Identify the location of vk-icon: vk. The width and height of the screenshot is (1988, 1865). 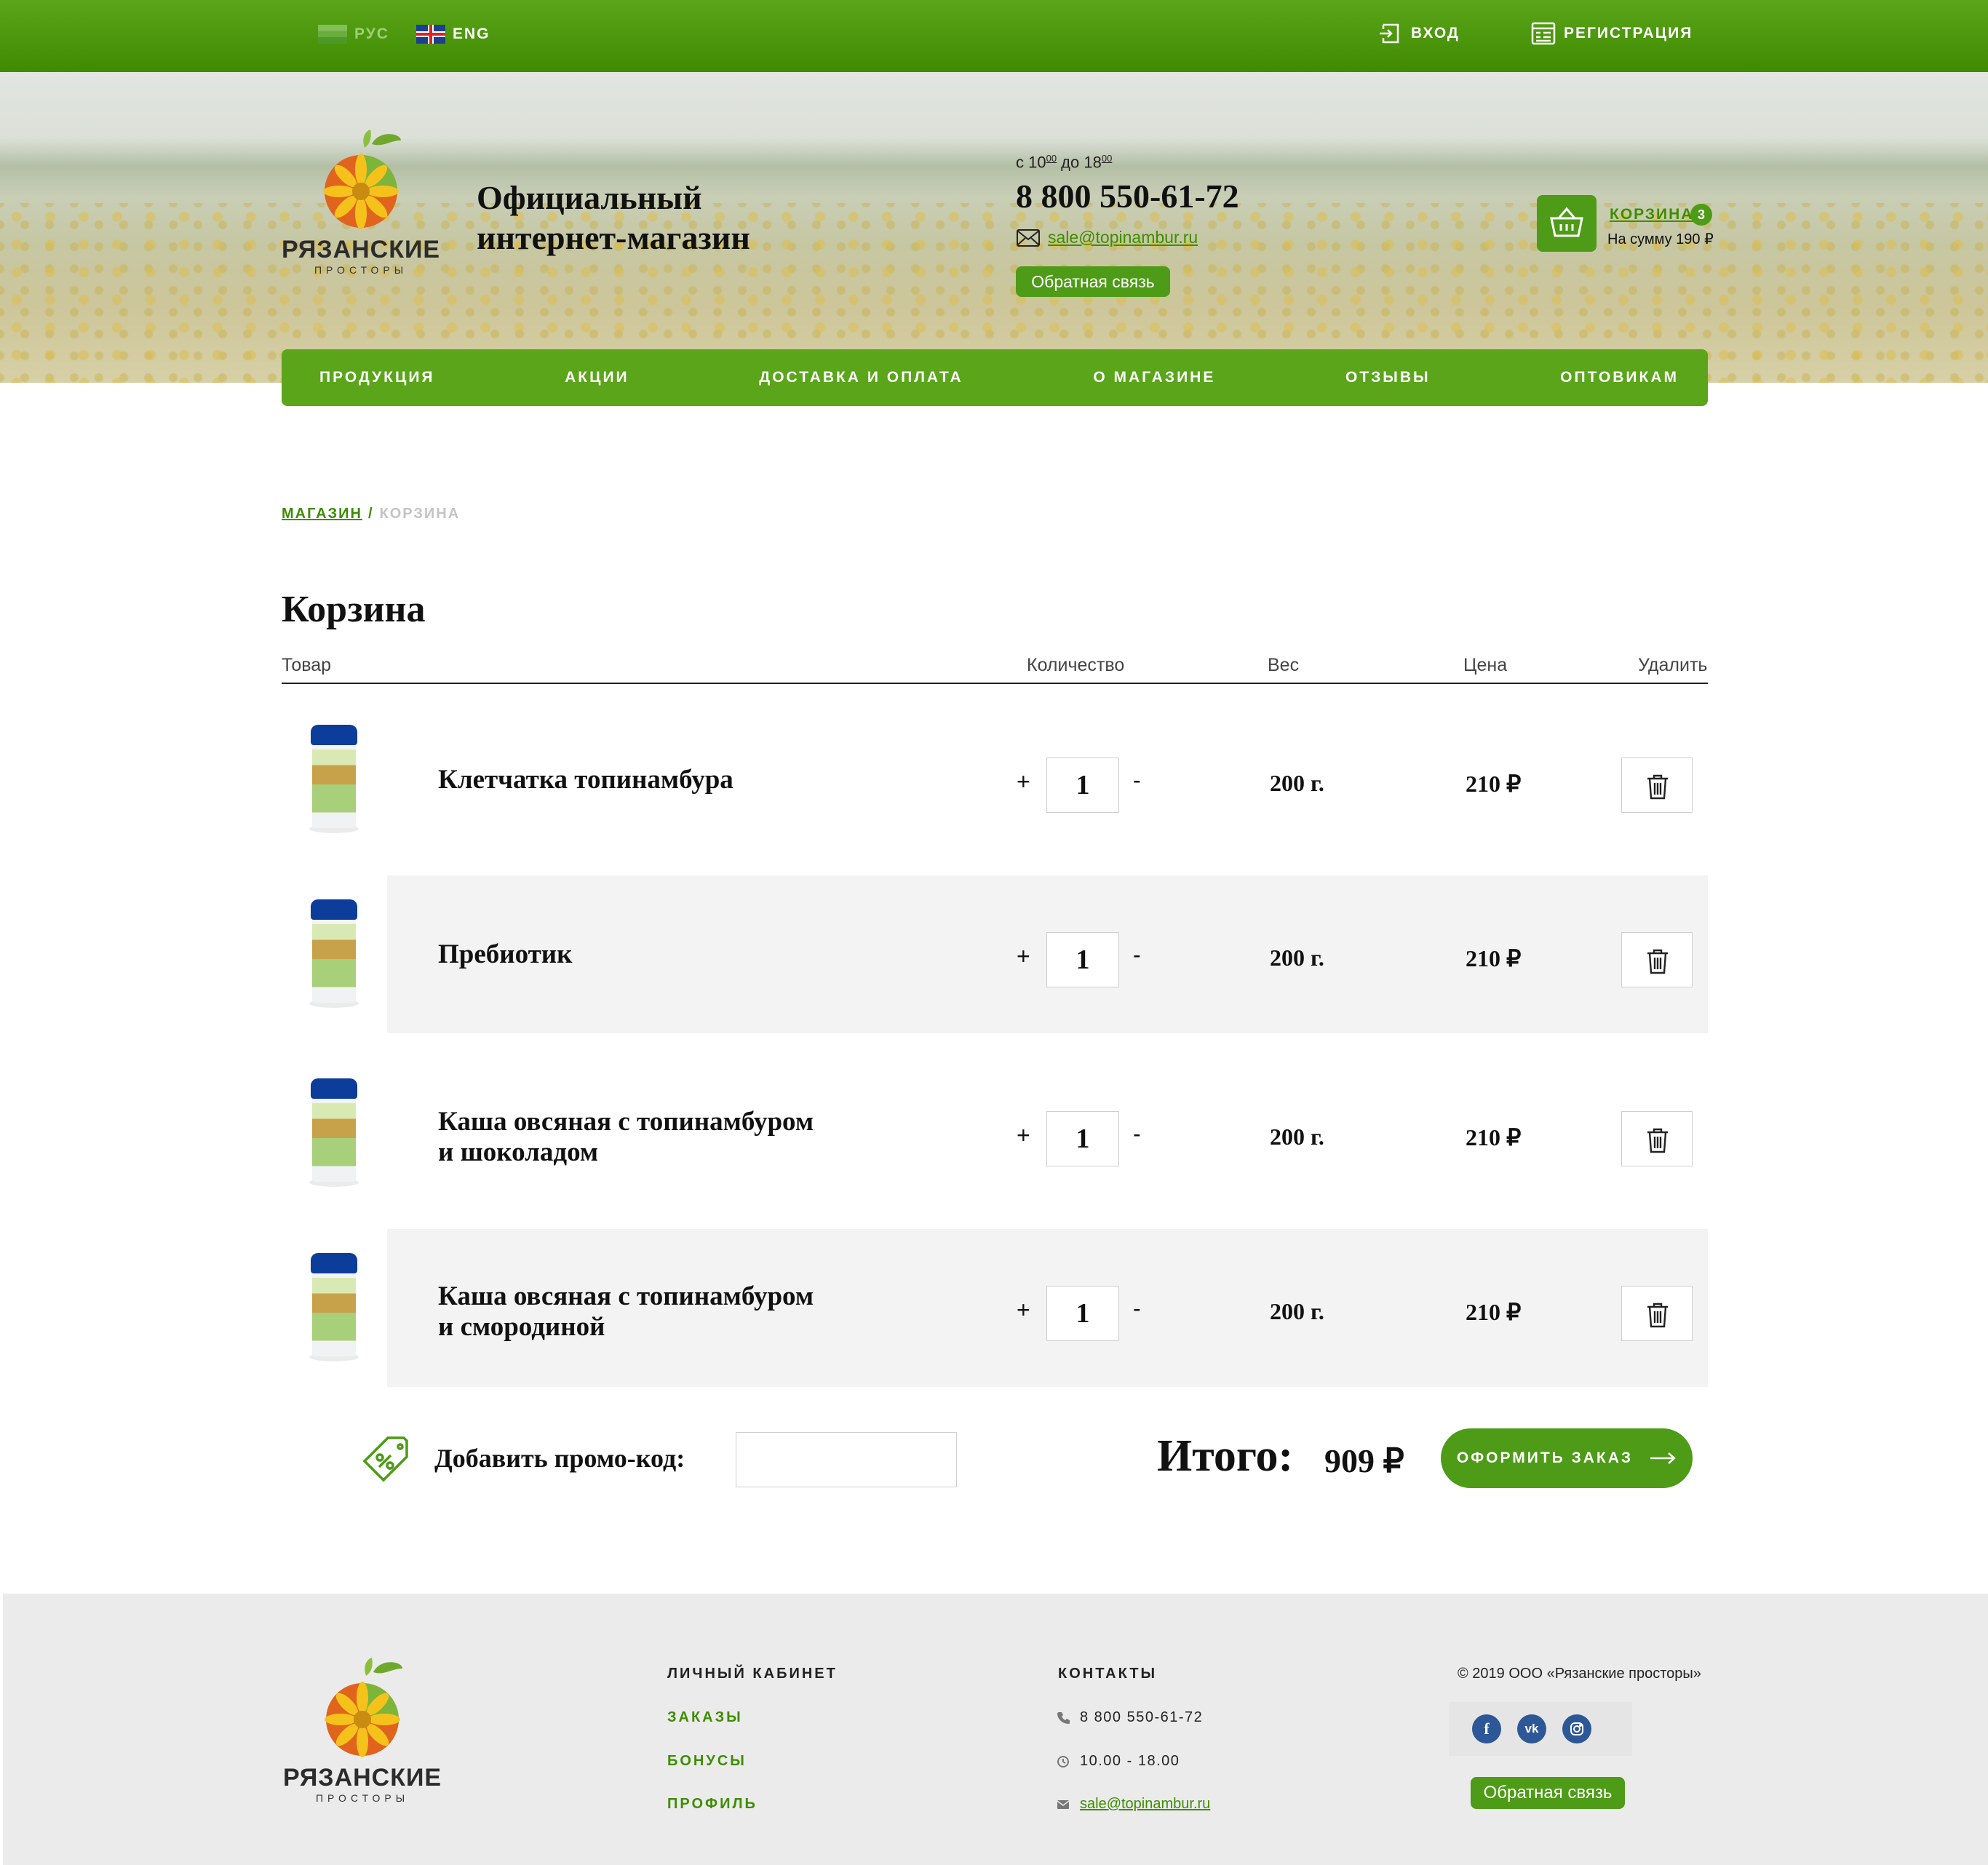
(1532, 1728).